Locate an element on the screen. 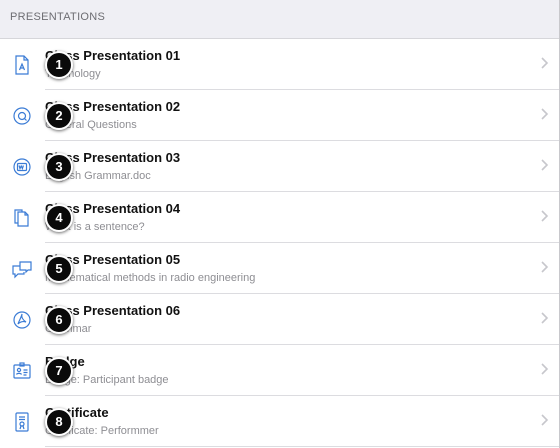 This screenshot has width=560, height=448. section-title: PRESENTATIONS is located at coordinates (58, 17).